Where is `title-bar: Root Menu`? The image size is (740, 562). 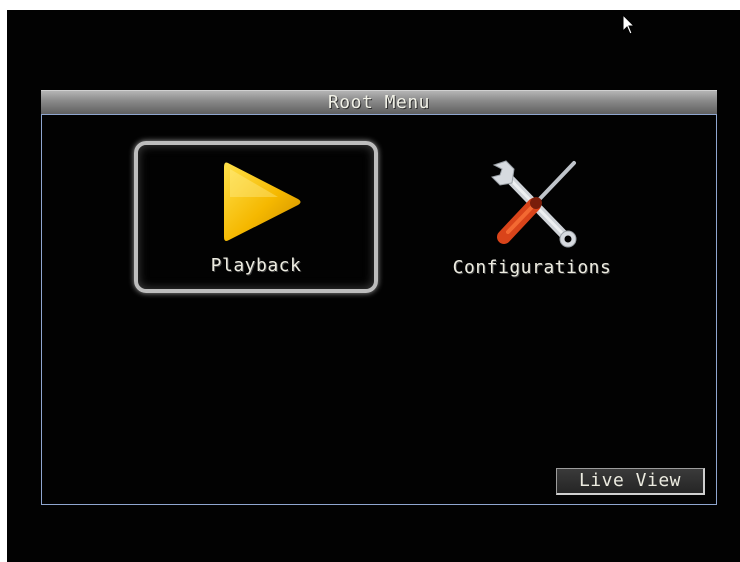
title-bar: Root Menu is located at coordinates (379, 102).